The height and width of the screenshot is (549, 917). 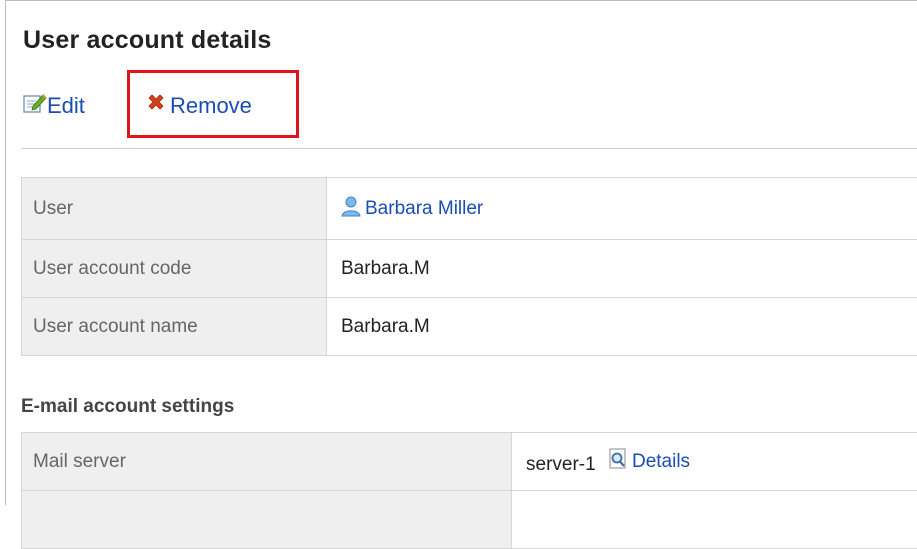 I want to click on separator-line, so click(x=469, y=148).